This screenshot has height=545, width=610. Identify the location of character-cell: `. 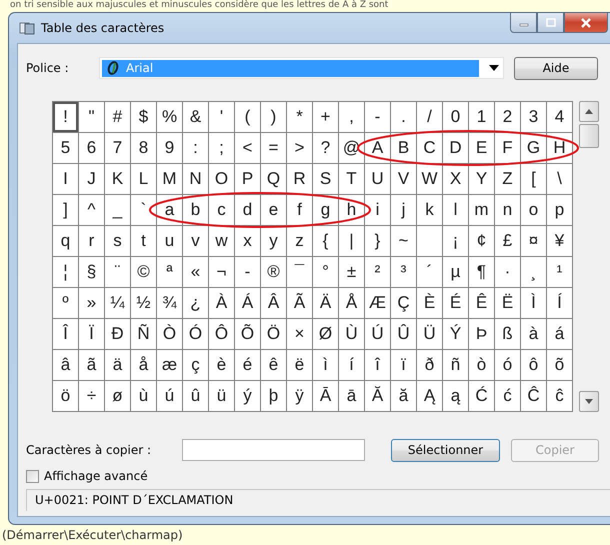
(144, 210).